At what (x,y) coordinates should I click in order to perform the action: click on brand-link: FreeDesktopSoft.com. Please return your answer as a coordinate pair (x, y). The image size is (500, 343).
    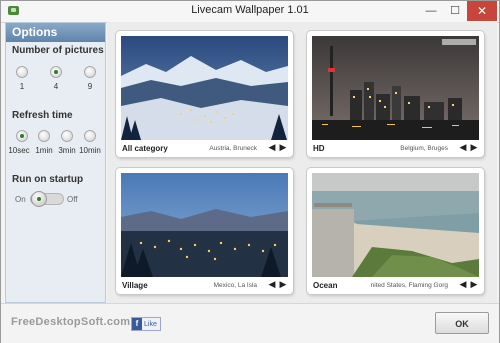
    Looking at the image, I should click on (70, 322).